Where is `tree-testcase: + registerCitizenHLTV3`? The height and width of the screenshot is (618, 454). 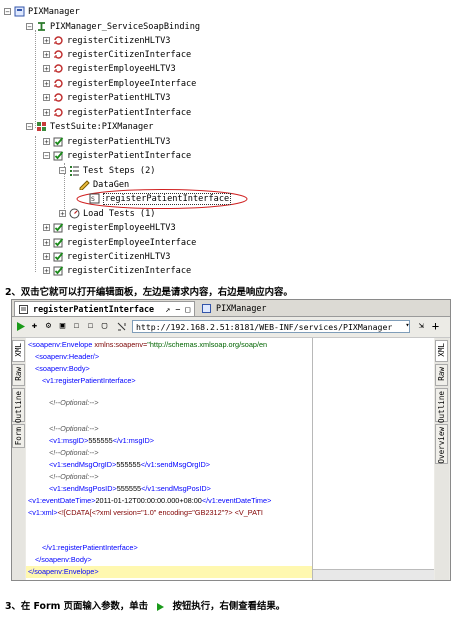
tree-testcase: + registerCitizenHLTV3 is located at coordinates (106, 257).